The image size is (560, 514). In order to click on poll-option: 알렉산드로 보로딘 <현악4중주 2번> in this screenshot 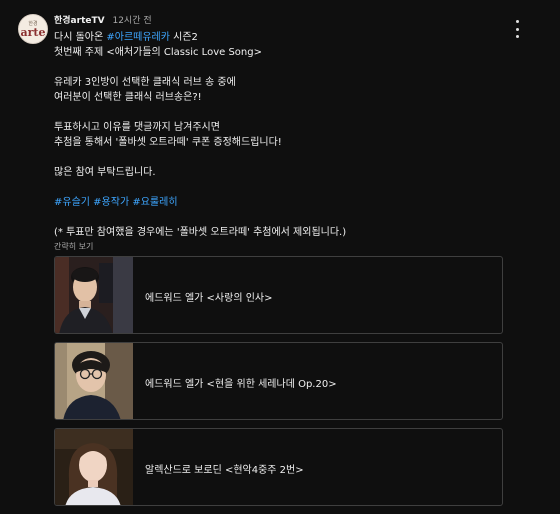, I will do `click(278, 467)`.